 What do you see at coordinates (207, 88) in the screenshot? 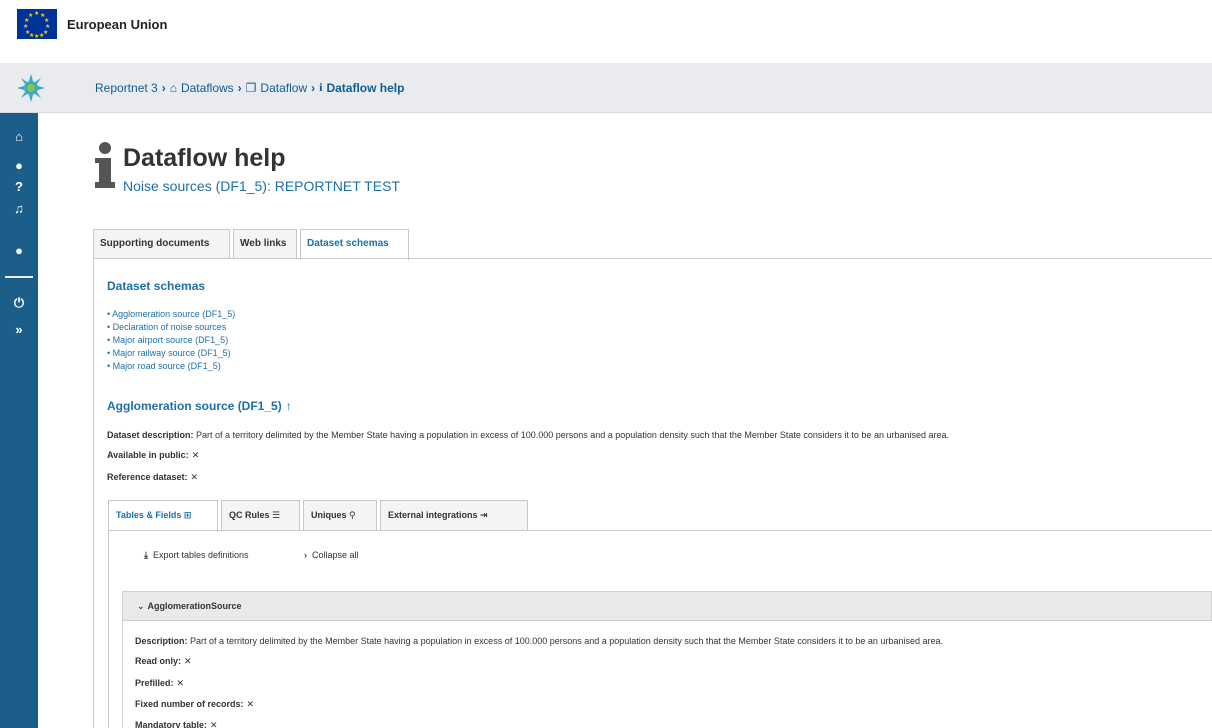
I see `breadcrumb-dataflows: Dataflows` at bounding box center [207, 88].